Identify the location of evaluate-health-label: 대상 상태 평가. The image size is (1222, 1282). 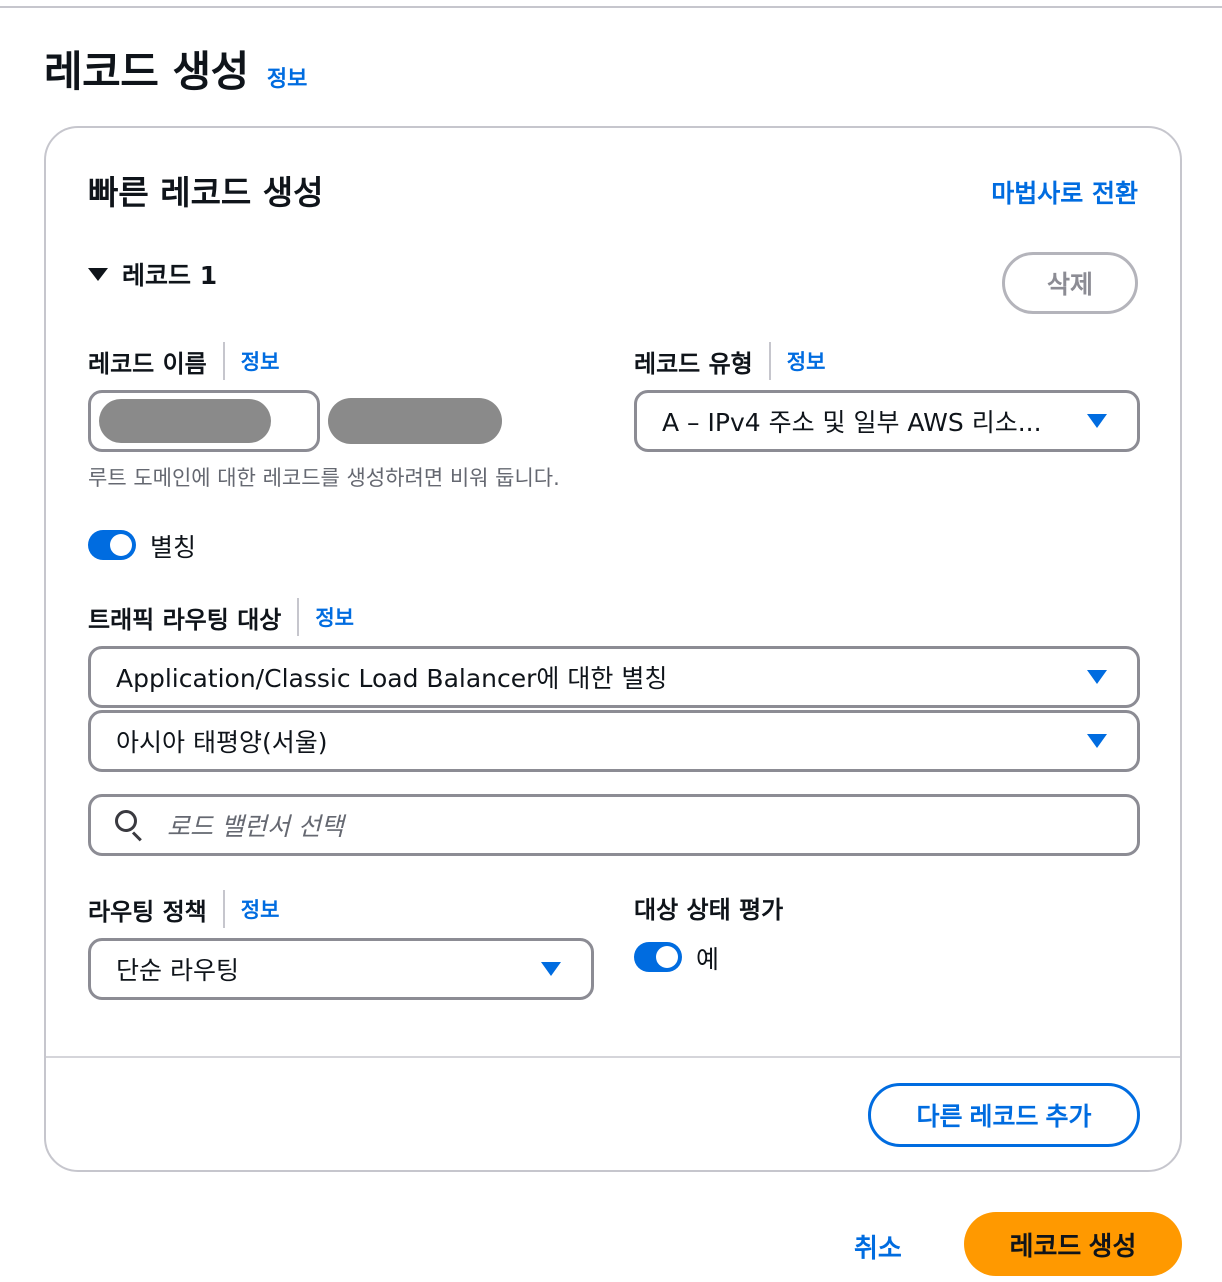
(709, 910).